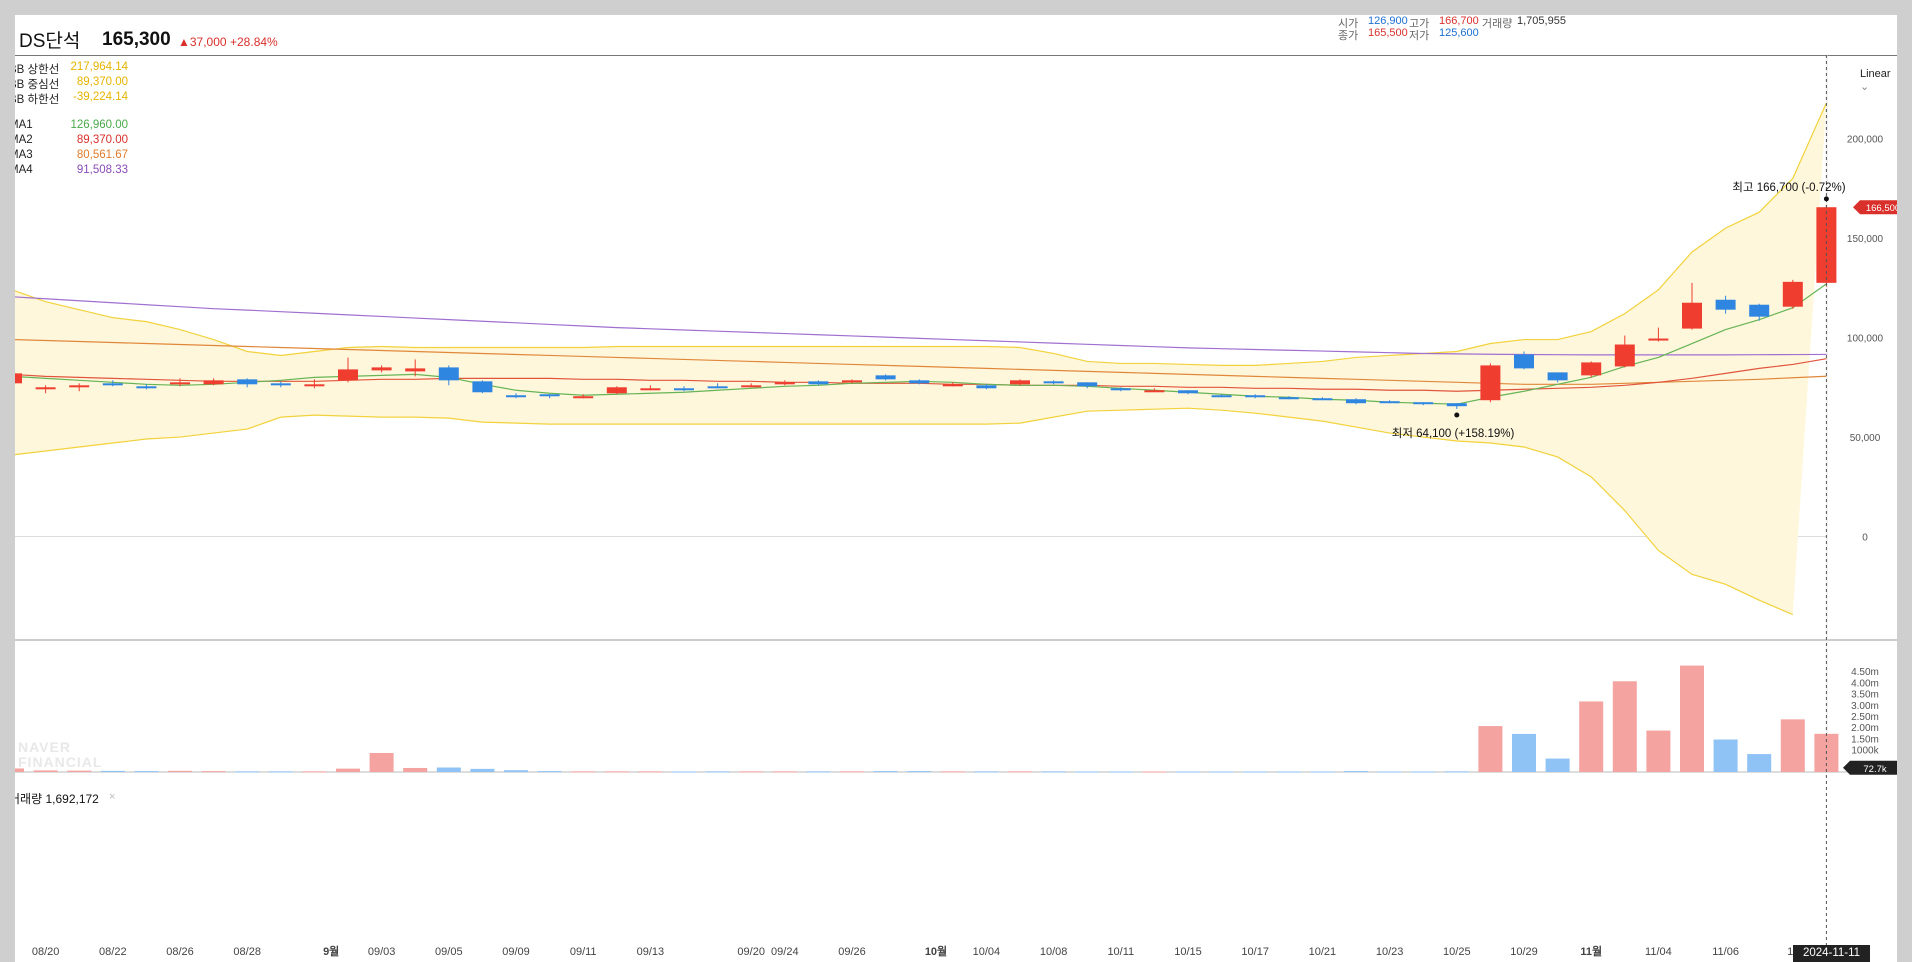 The width and height of the screenshot is (1912, 962). Describe the element at coordinates (1865, 339) in the screenshot. I see `price-tick-label: 100,000` at that location.